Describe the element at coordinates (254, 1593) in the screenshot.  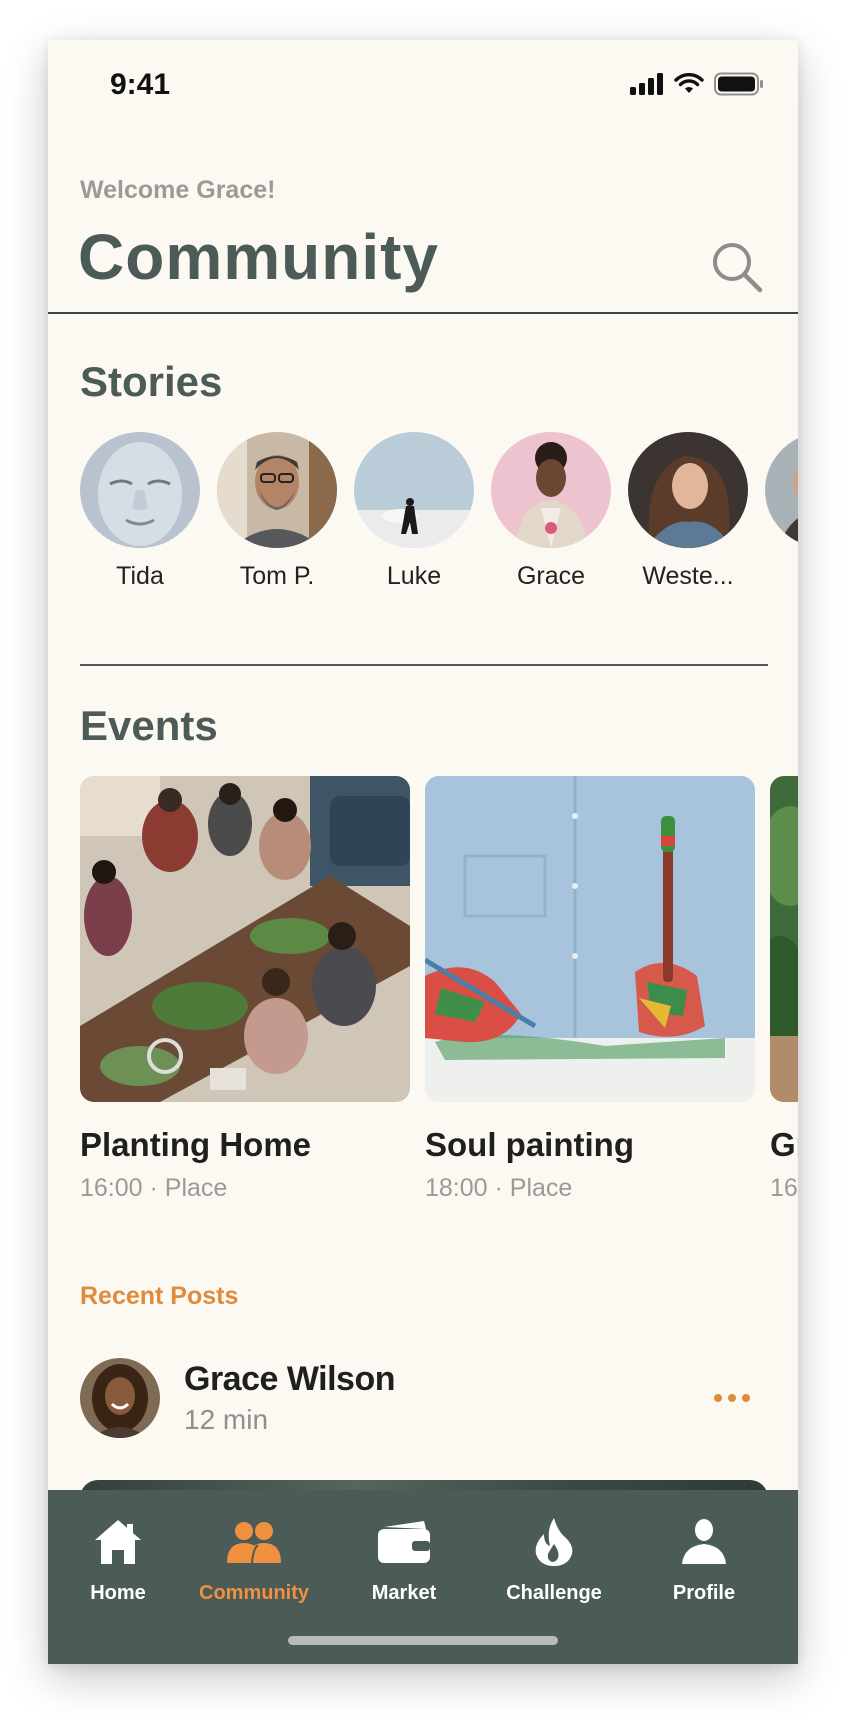
I see `tab-label: Community` at that location.